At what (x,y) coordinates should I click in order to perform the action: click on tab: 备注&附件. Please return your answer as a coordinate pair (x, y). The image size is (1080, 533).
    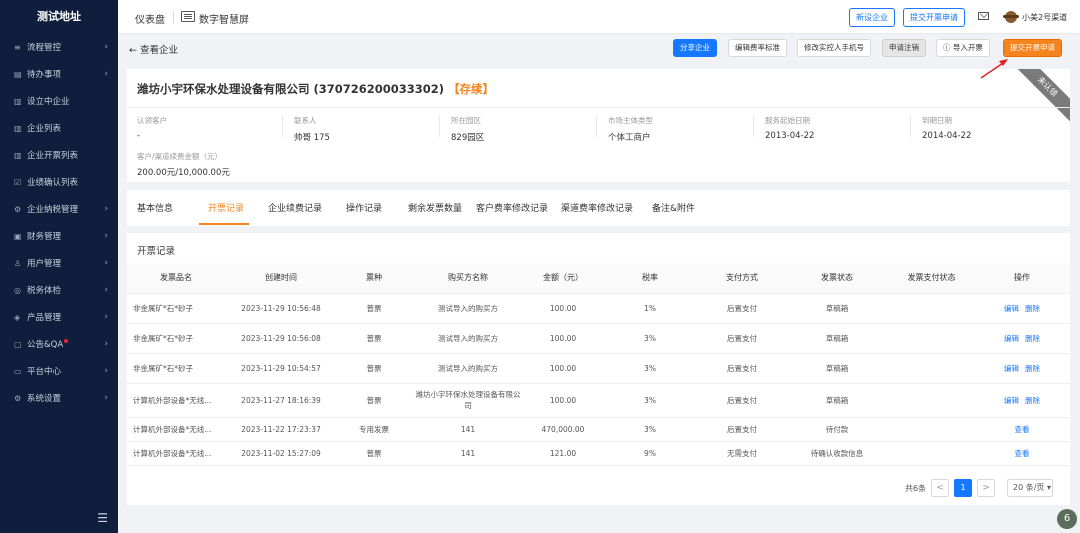
    Looking at the image, I should click on (673, 207).